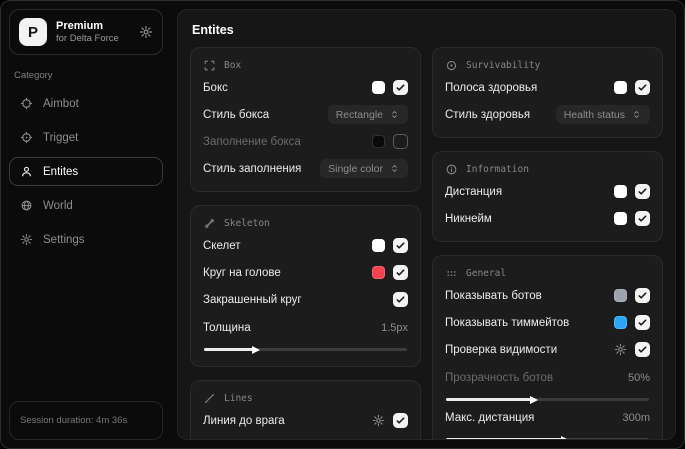 The image size is (685, 449). I want to click on slider-group: Прозрачность ботов 50%, so click(547, 385).